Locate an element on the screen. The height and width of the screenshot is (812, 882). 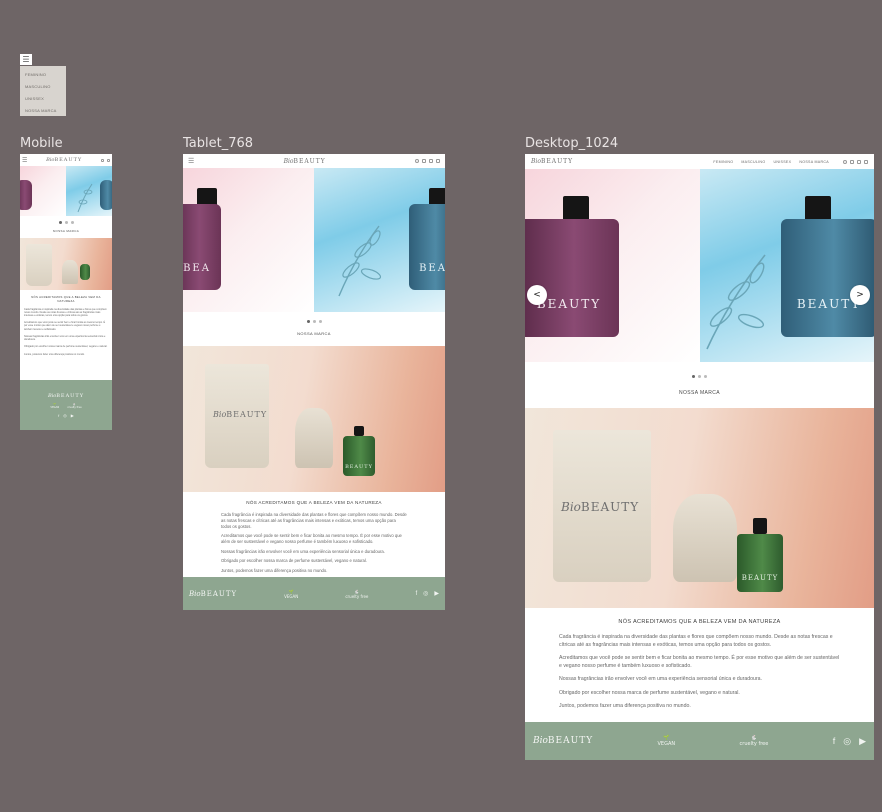
pouch-image is located at coordinates (314, 438).